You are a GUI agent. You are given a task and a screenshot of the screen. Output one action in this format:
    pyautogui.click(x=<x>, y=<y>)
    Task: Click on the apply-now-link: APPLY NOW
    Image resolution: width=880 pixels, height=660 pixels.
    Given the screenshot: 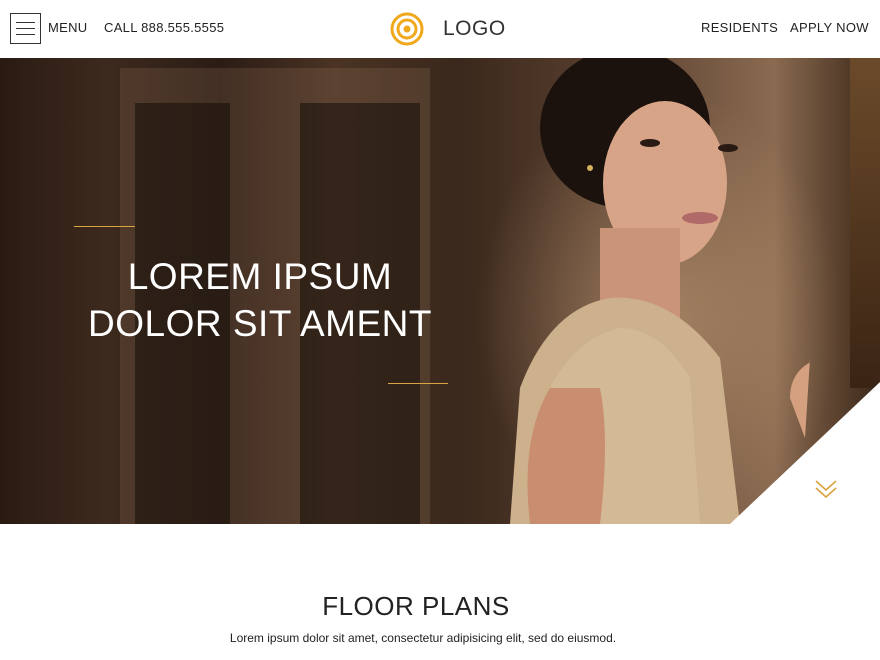 What is the action you would take?
    pyautogui.click(x=829, y=27)
    